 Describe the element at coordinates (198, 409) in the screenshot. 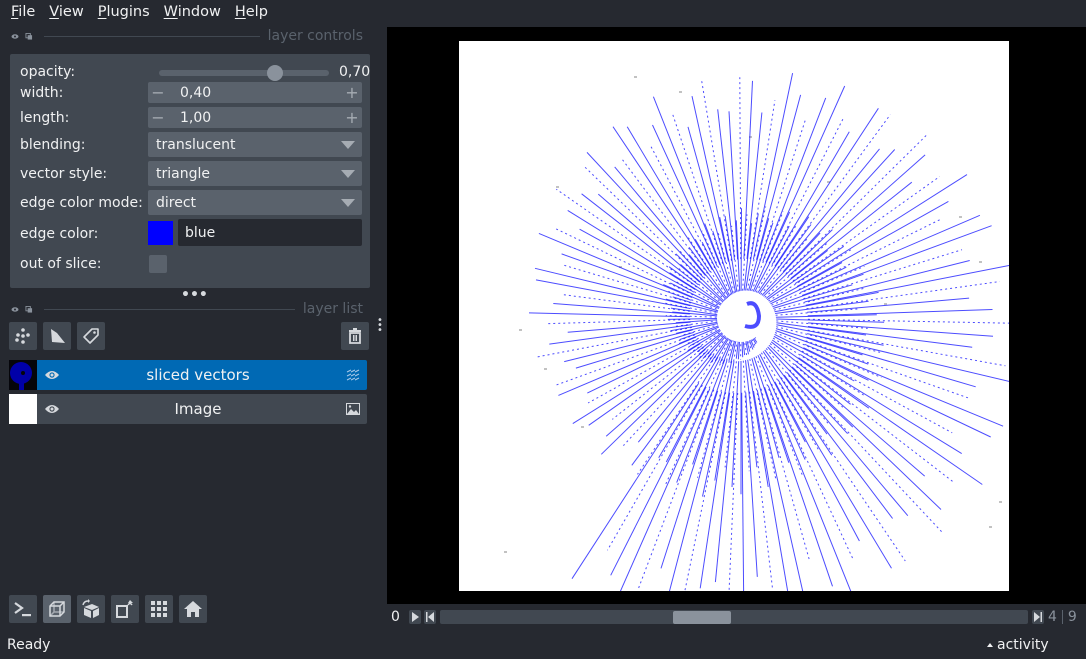

I see `layer-name: Image` at that location.